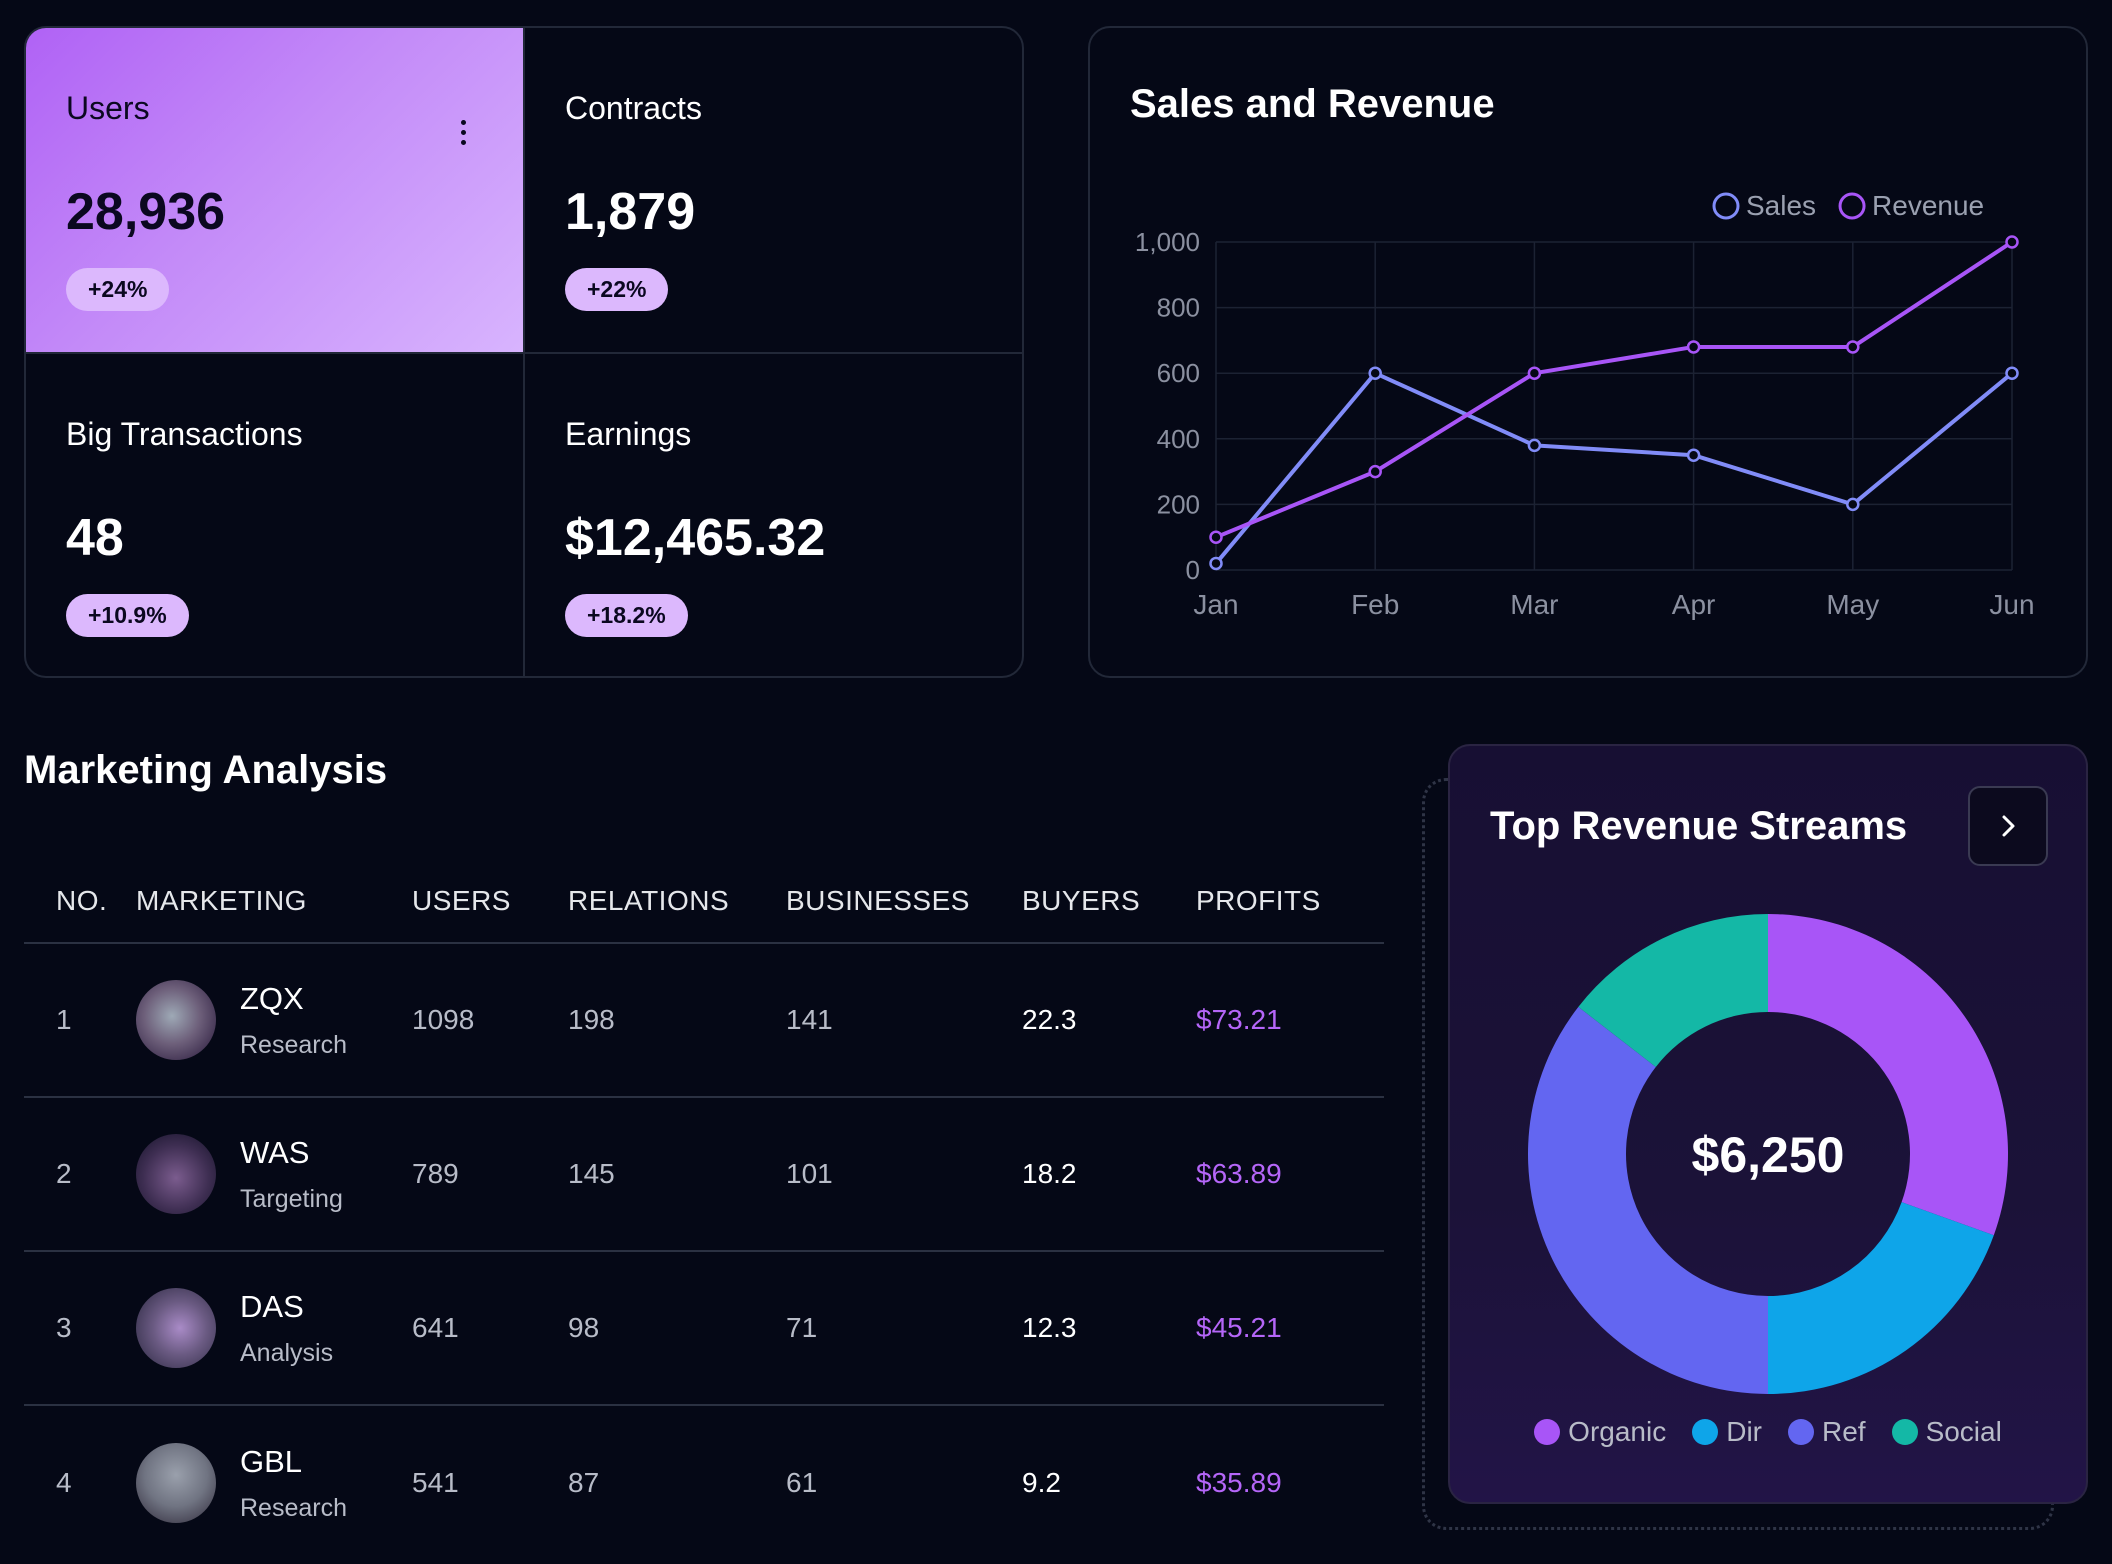 The image size is (2112, 1564). What do you see at coordinates (1049, 1019) in the screenshot?
I see `buyers-value: 22.3` at bounding box center [1049, 1019].